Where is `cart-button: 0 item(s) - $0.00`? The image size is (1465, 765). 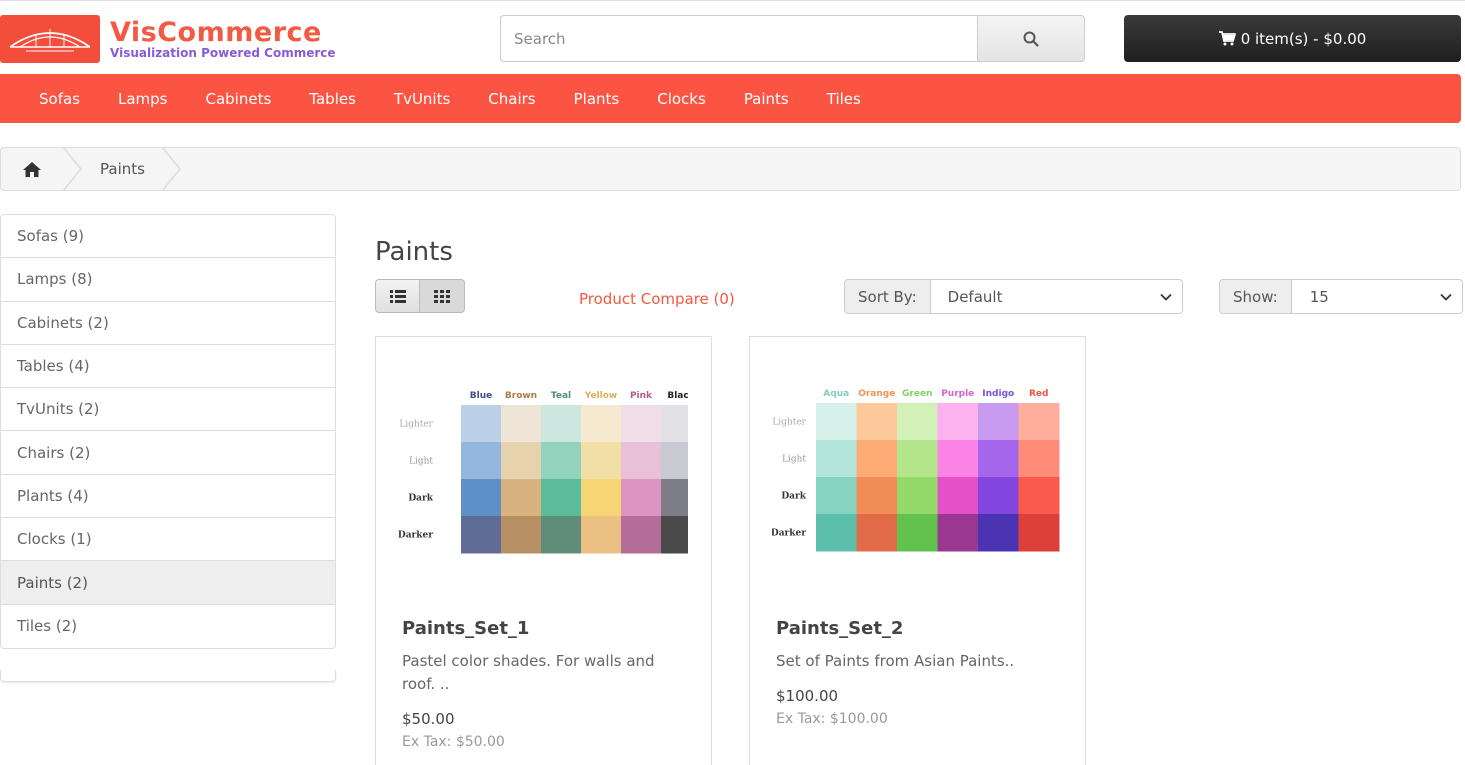
cart-button: 0 item(s) - $0.00 is located at coordinates (1292, 38).